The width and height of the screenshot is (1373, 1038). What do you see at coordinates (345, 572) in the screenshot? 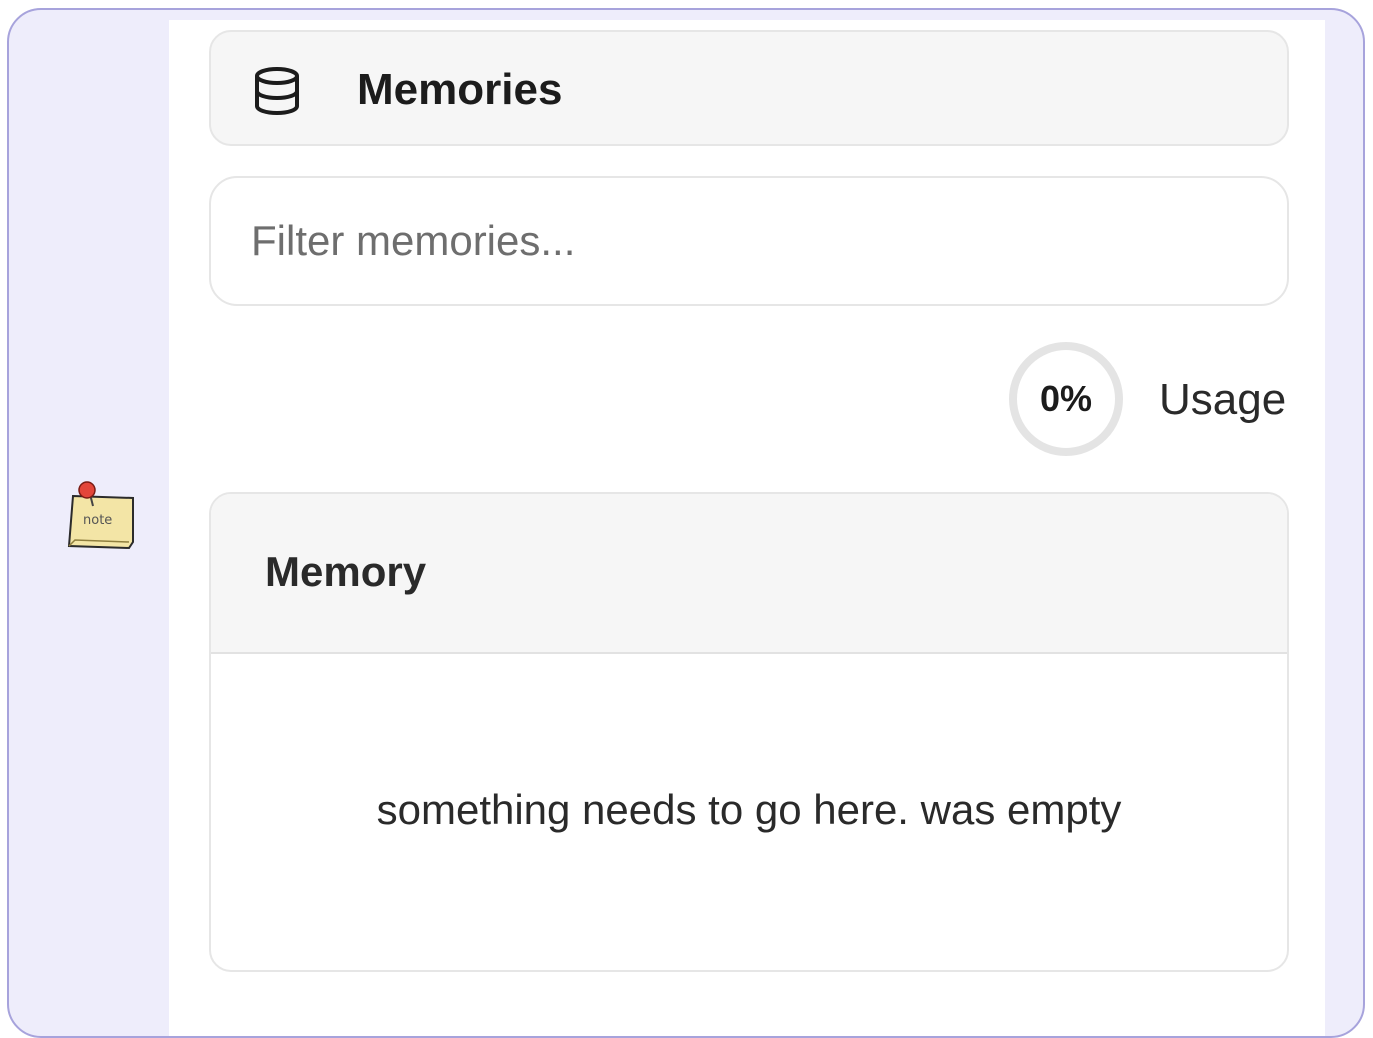
I see `column-header-memory: Memory` at bounding box center [345, 572].